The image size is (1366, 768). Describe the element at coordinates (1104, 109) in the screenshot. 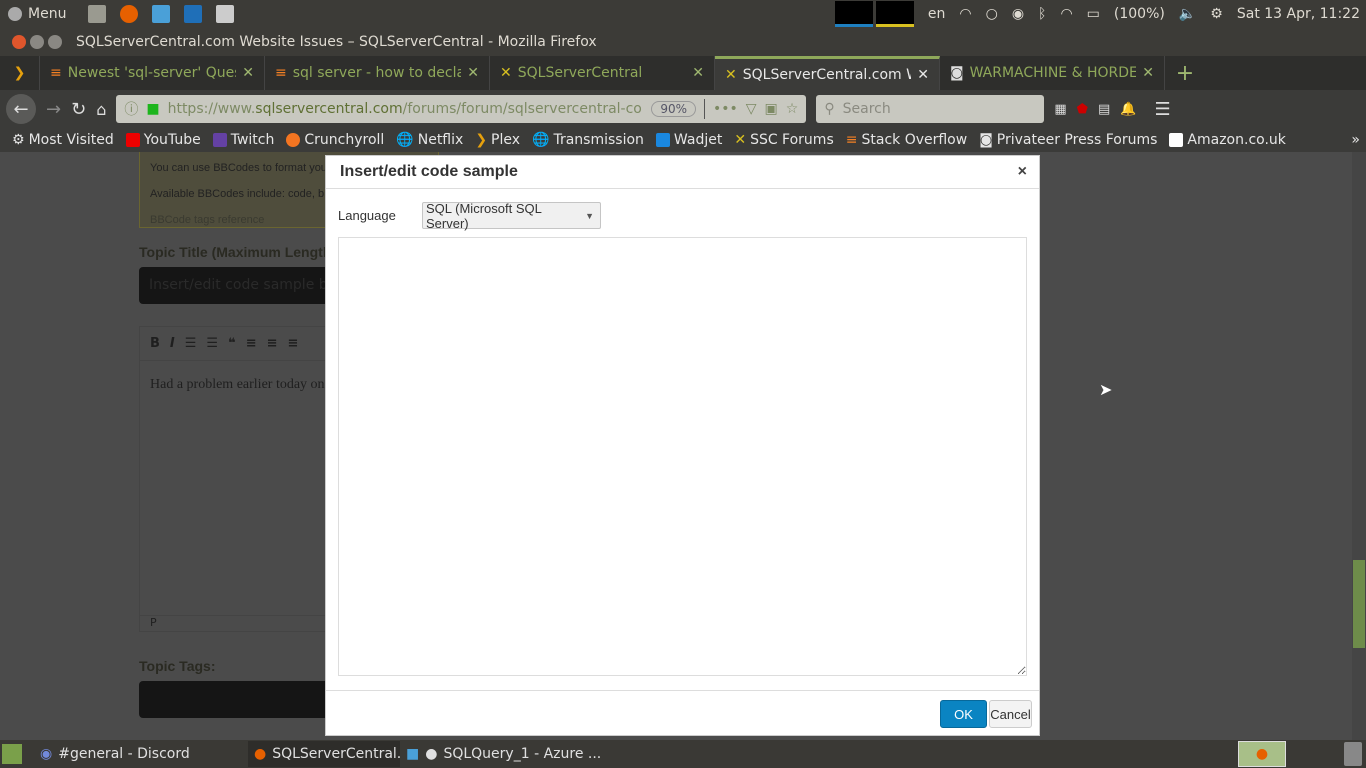

I see `screenshot-extension-icon: ▤` at that location.